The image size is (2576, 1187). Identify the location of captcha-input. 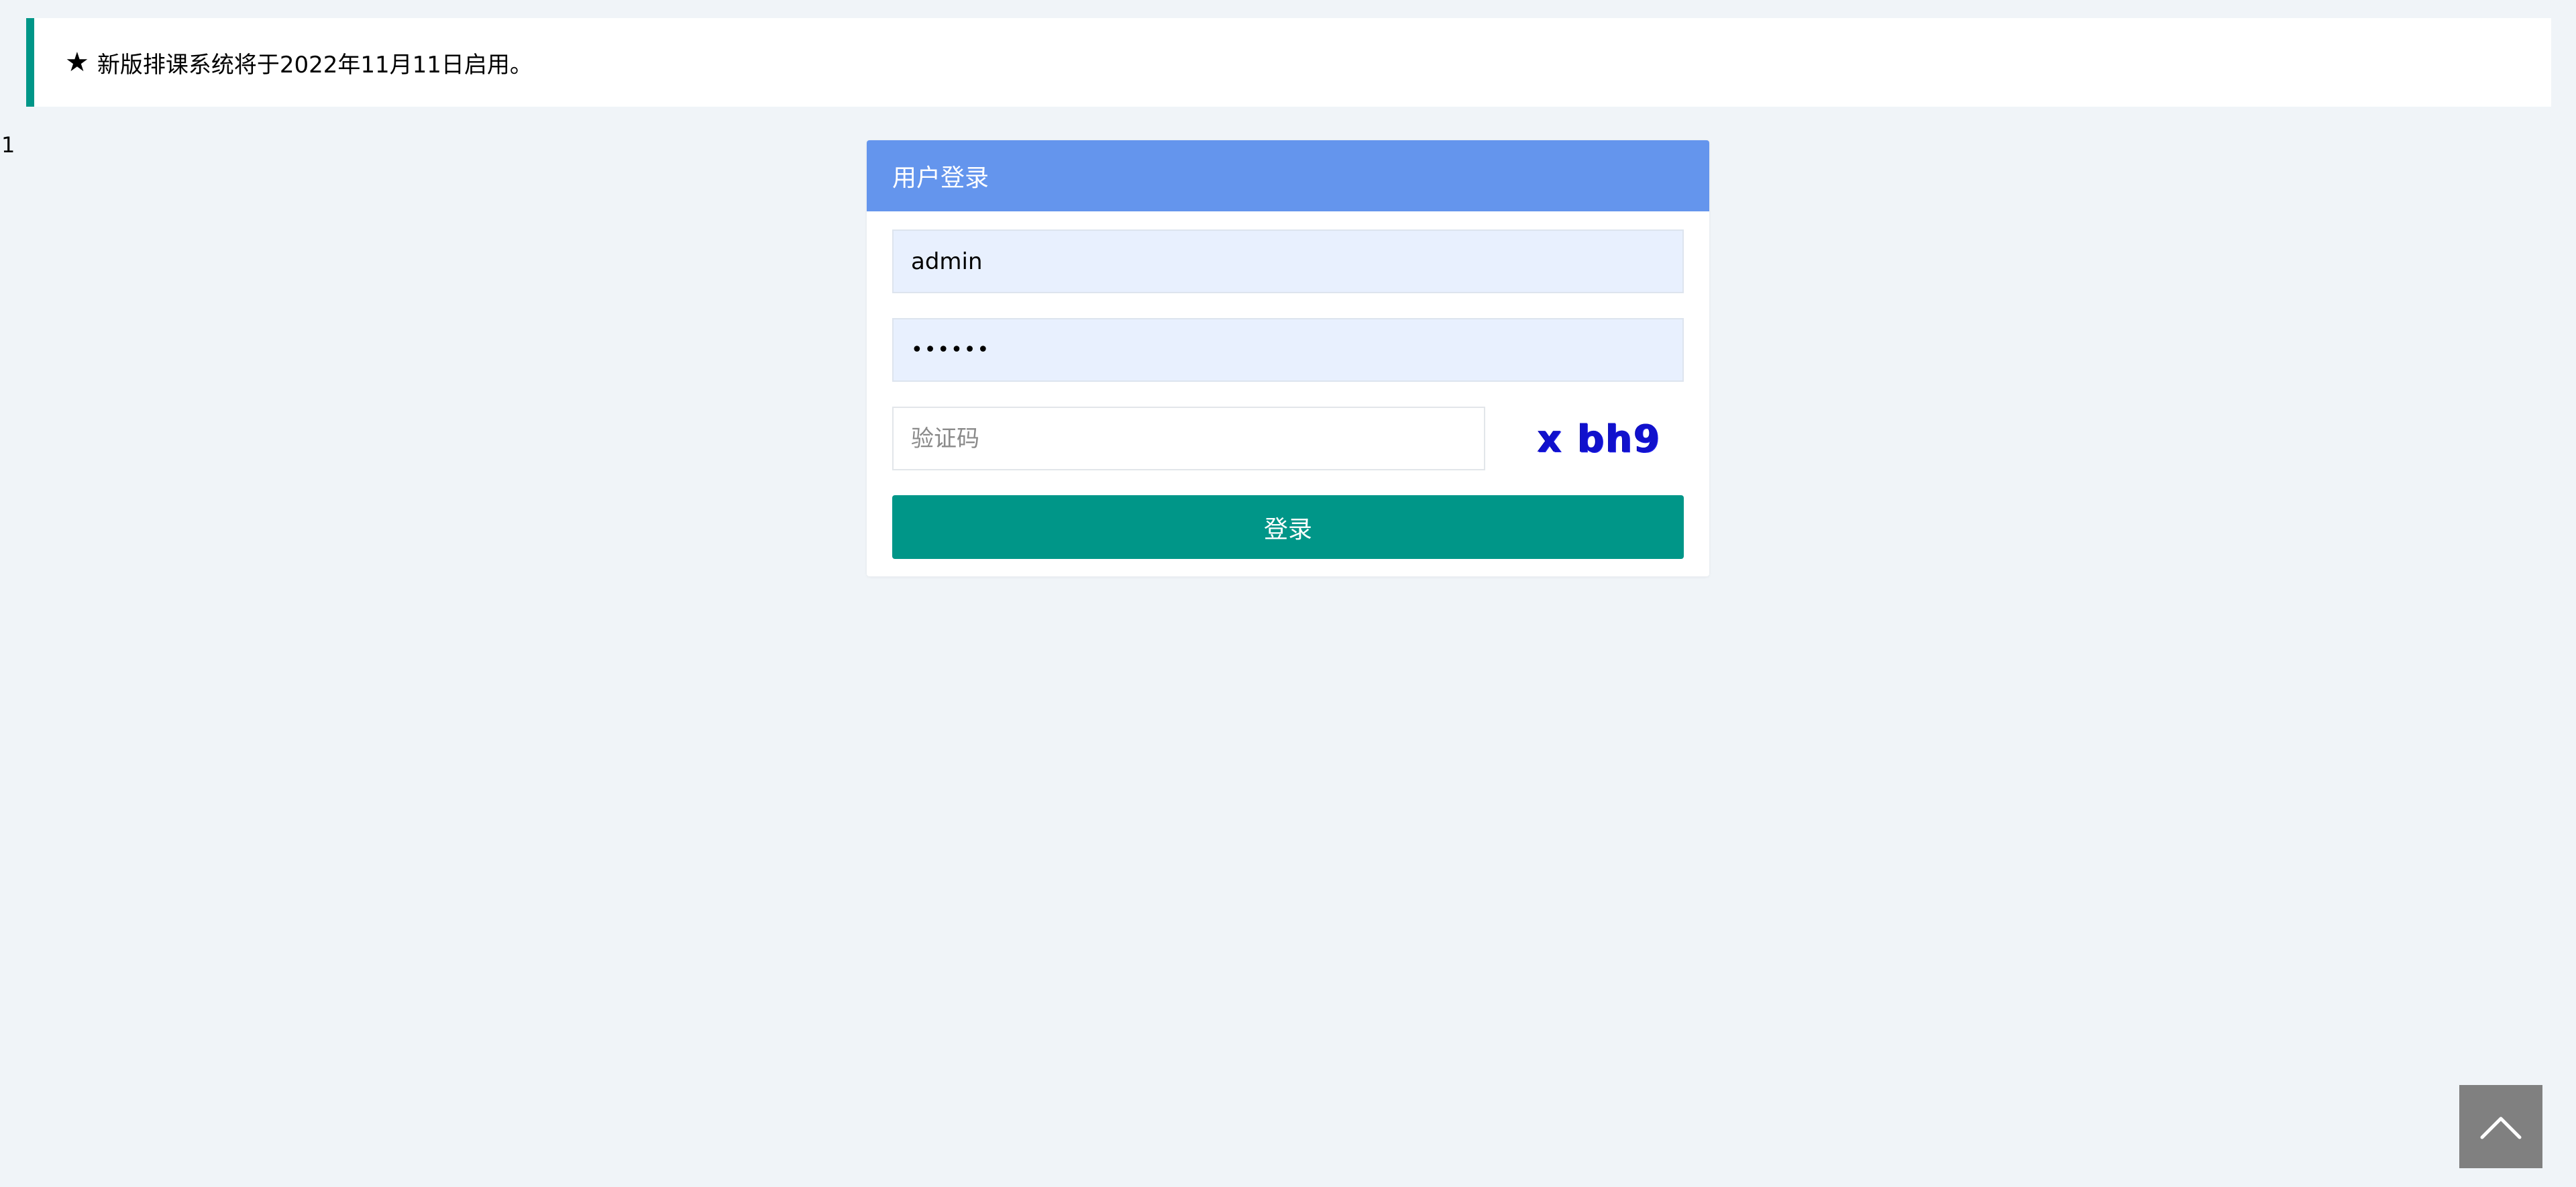
(1188, 438).